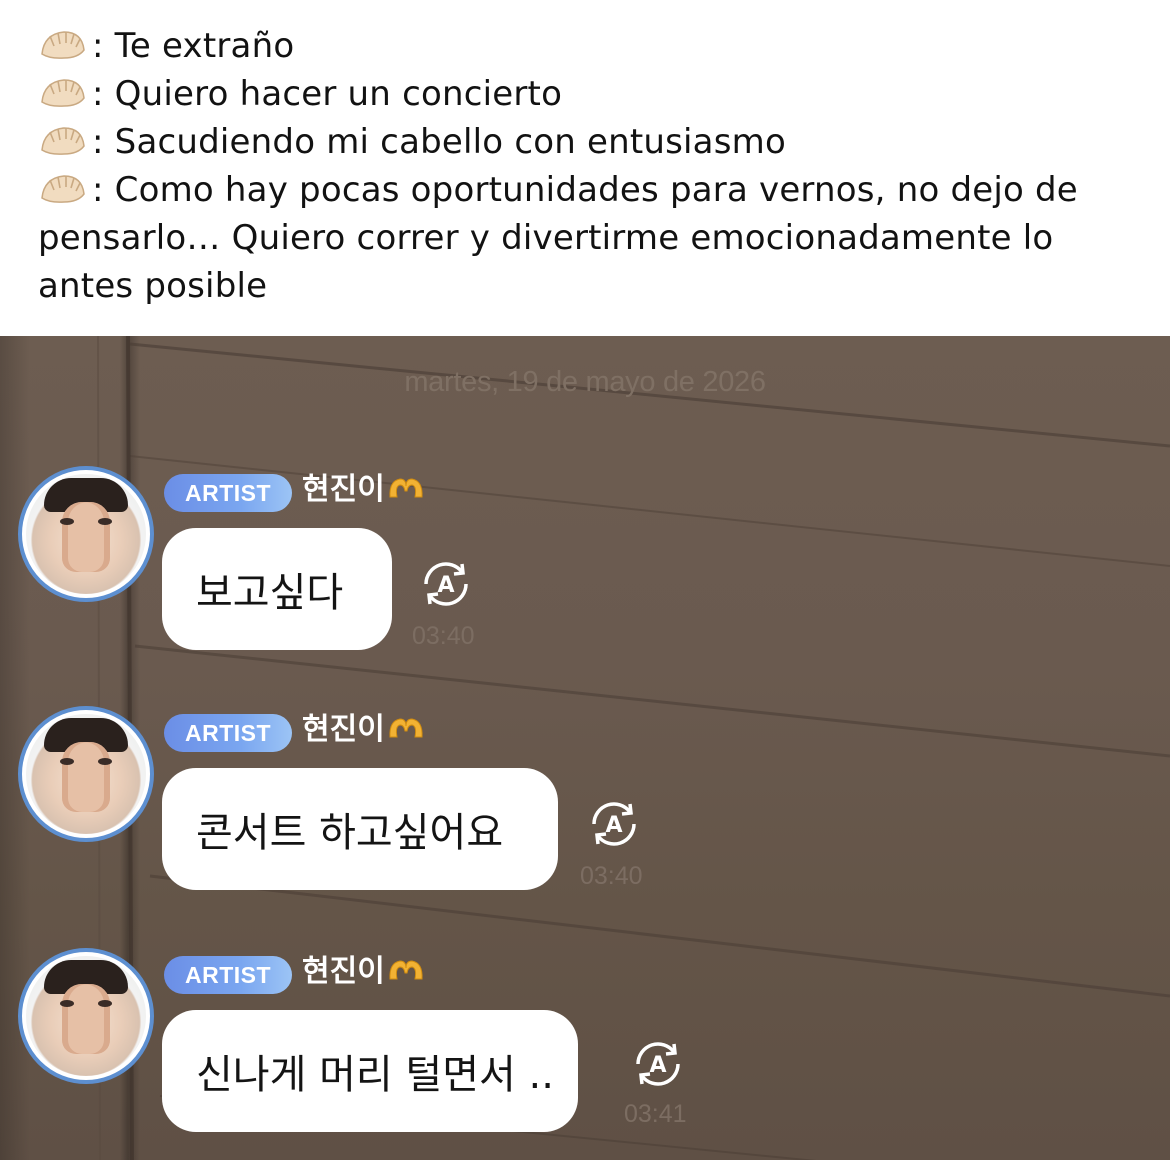 The width and height of the screenshot is (1170, 1160). Describe the element at coordinates (586, 94) in the screenshot. I see `caption-line-2: : Quiero hacer un concierto` at that location.